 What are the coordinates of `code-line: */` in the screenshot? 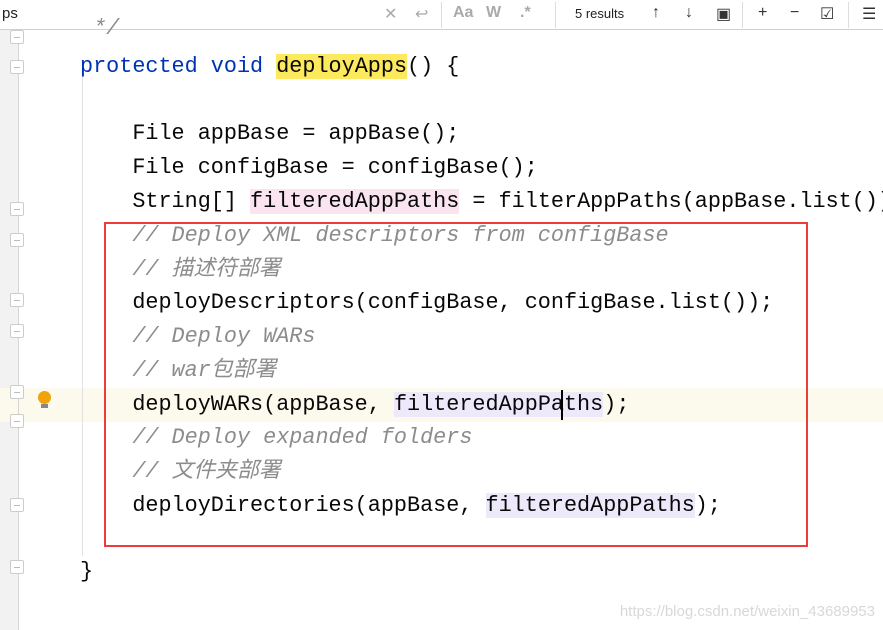 It's located at (99, 29).